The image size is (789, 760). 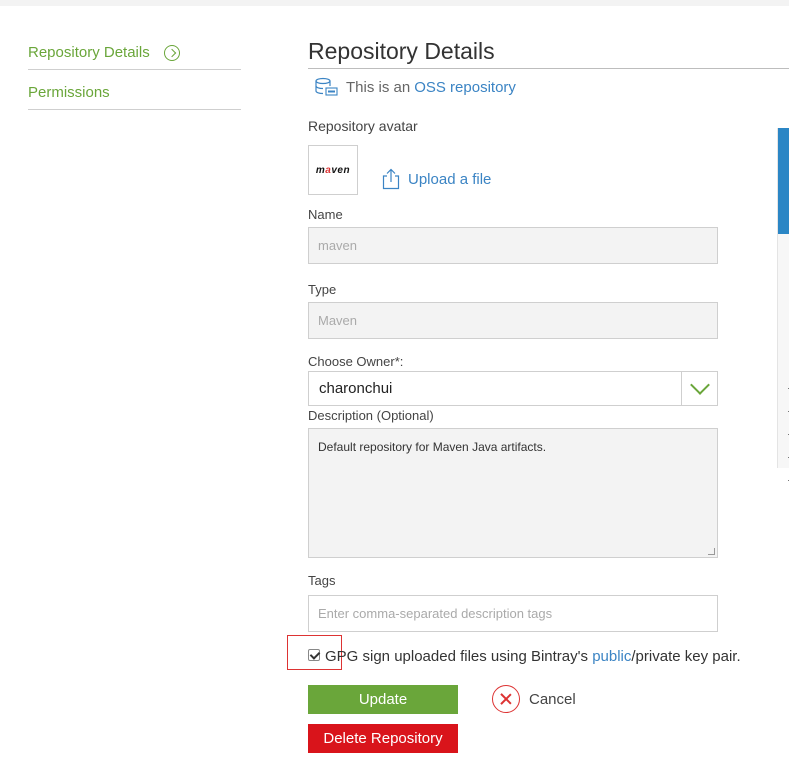 I want to click on sidebar-item-repository-details: Repository Details, so click(x=134, y=53).